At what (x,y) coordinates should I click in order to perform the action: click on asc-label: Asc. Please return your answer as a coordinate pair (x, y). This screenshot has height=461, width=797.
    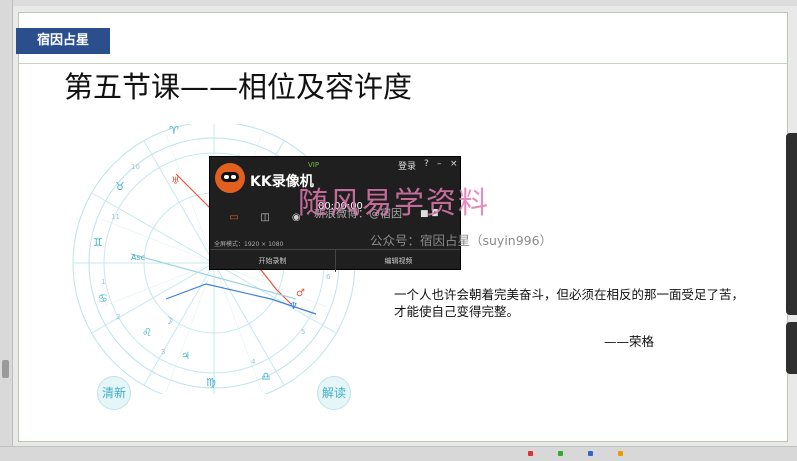
    Looking at the image, I should click on (138, 257).